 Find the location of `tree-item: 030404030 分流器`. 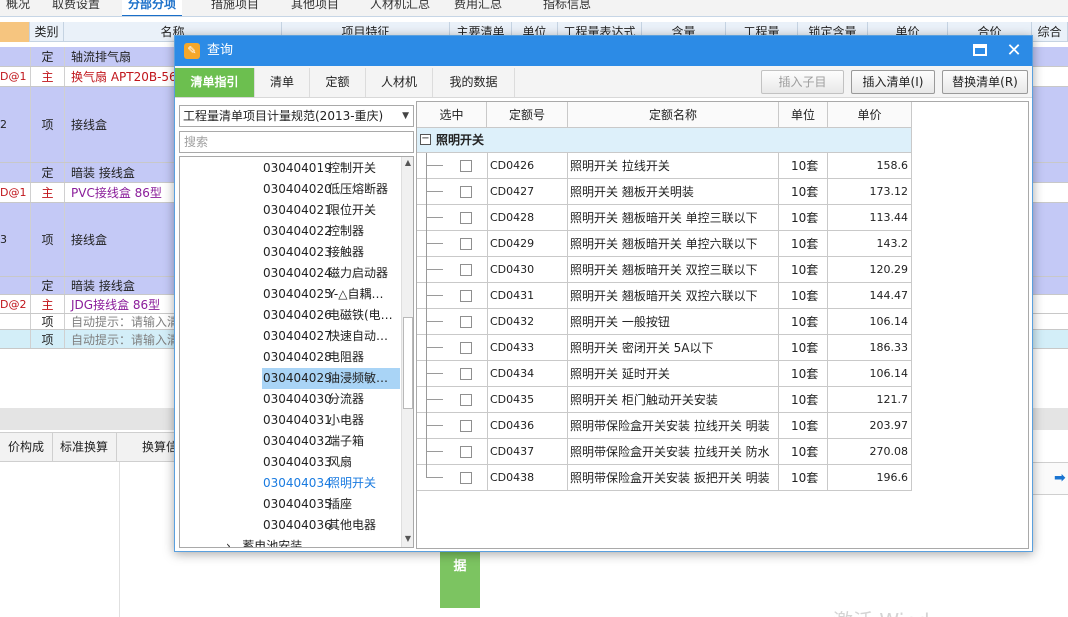

tree-item: 030404030 分流器 is located at coordinates (290, 399).